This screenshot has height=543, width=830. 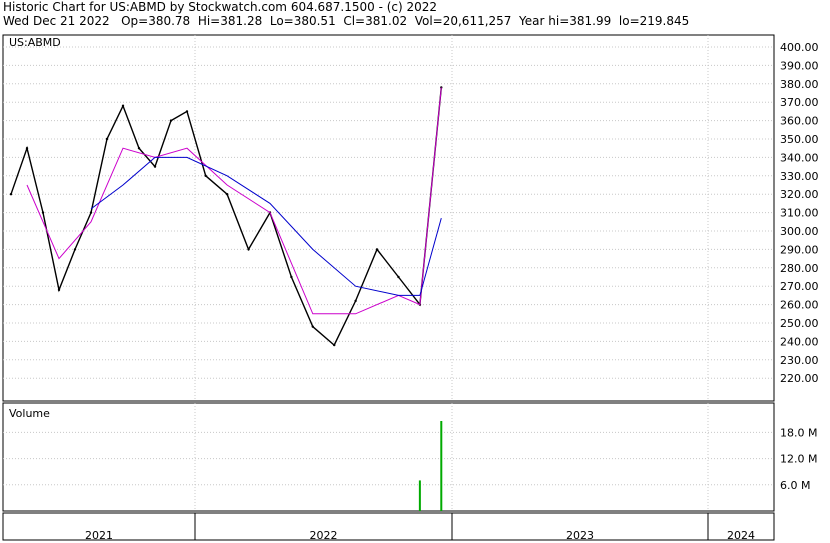 I want to click on x-tick-label: 2021, so click(x=99, y=535).